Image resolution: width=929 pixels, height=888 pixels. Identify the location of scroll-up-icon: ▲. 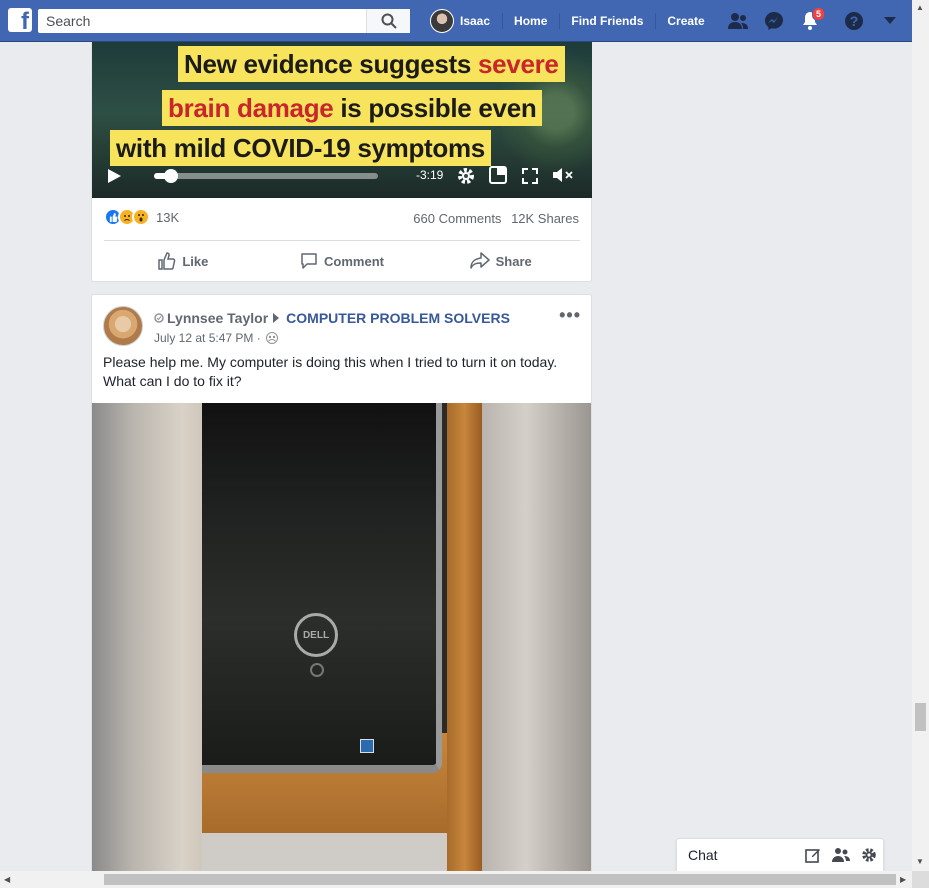
(920, 7).